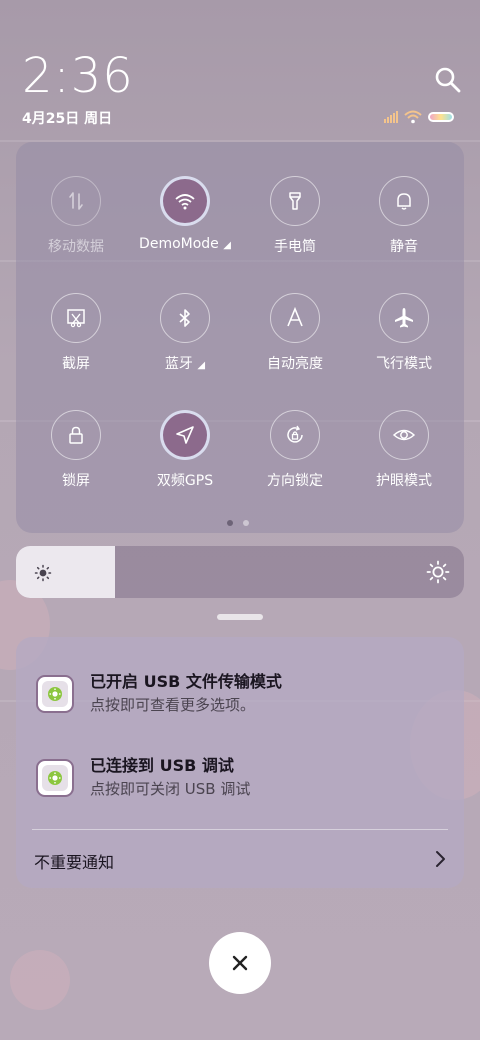  I want to click on tile-label-wrap: 蓝牙 ◢, so click(185, 363).